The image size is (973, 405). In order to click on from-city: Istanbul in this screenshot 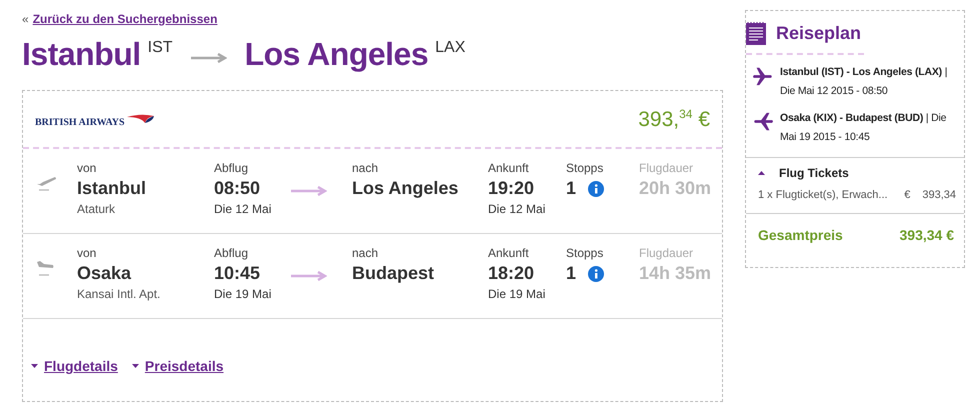, I will do `click(111, 188)`.